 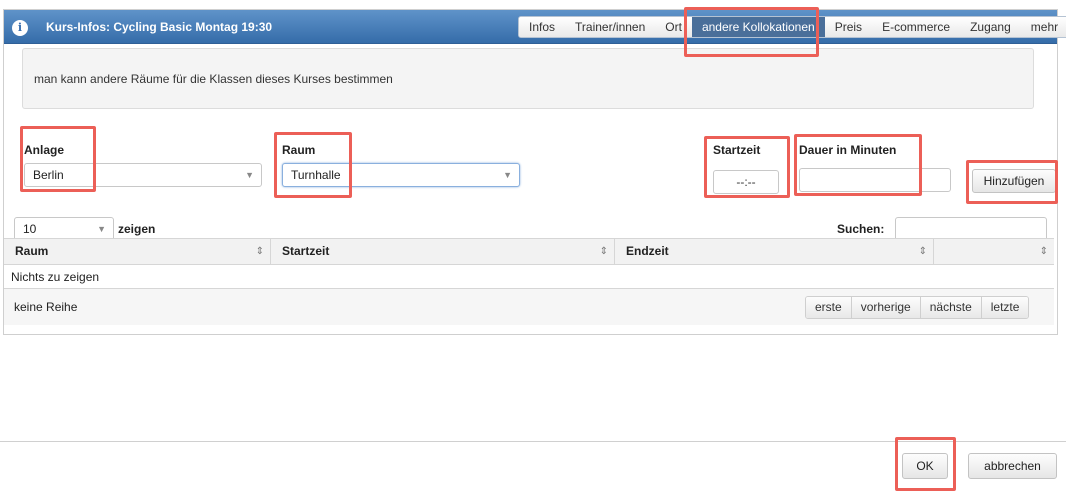 I want to click on page-size-value: 10, so click(x=30, y=229).